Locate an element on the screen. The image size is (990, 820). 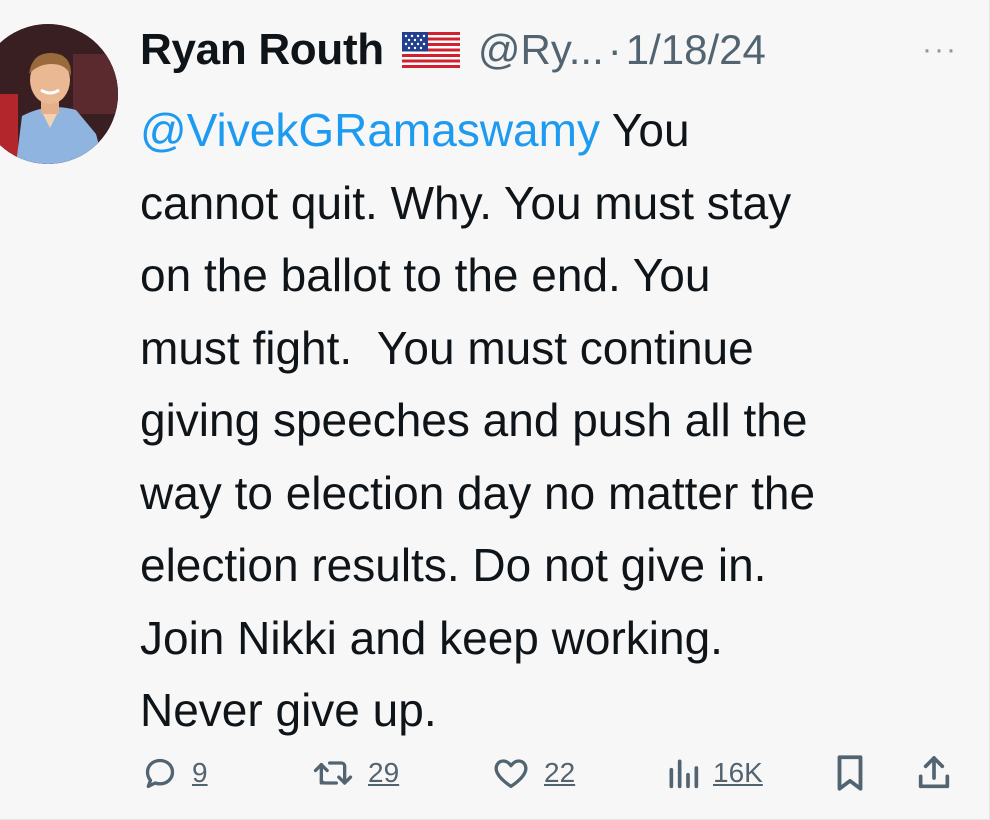
author-name: Ryan Routh is located at coordinates (262, 50).